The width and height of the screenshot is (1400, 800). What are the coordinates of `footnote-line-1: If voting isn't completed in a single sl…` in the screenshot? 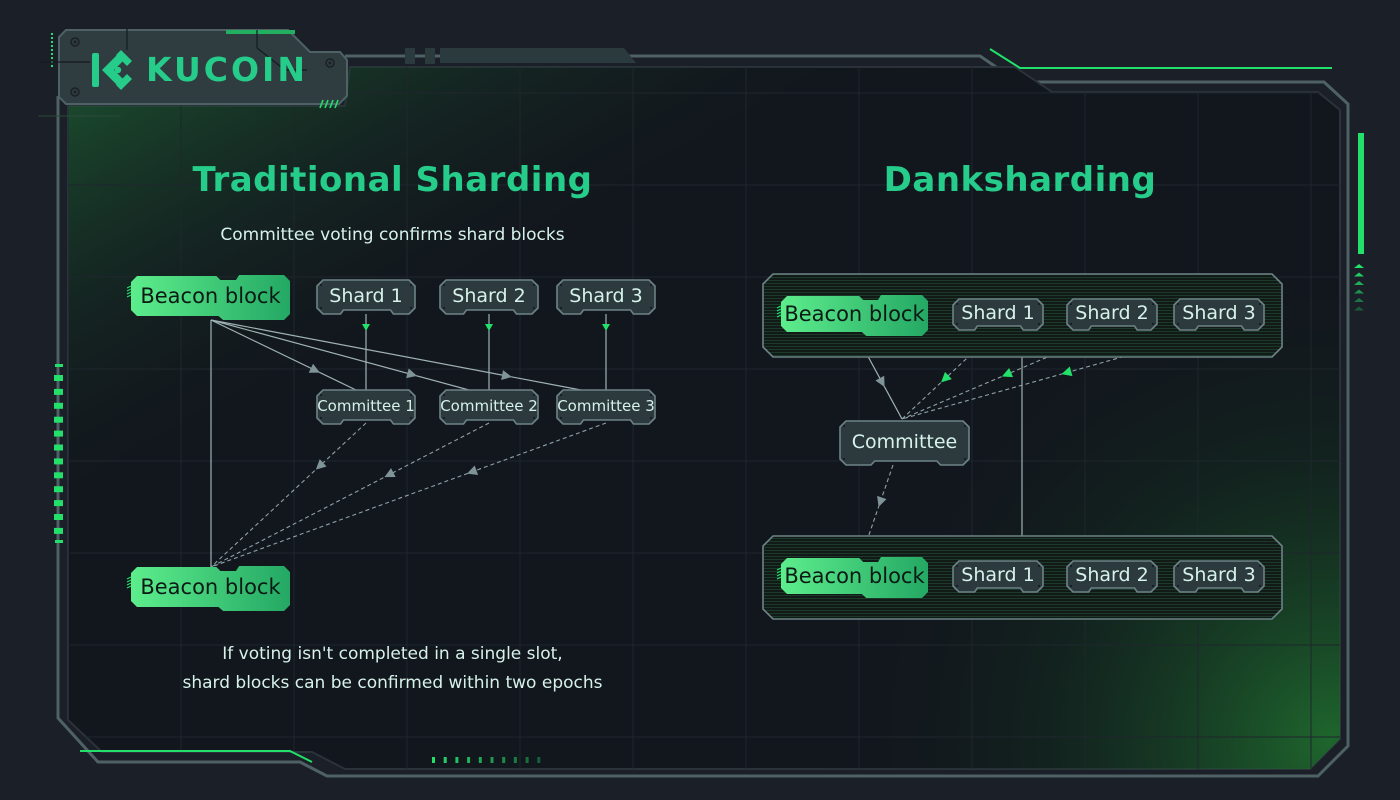 It's located at (392, 654).